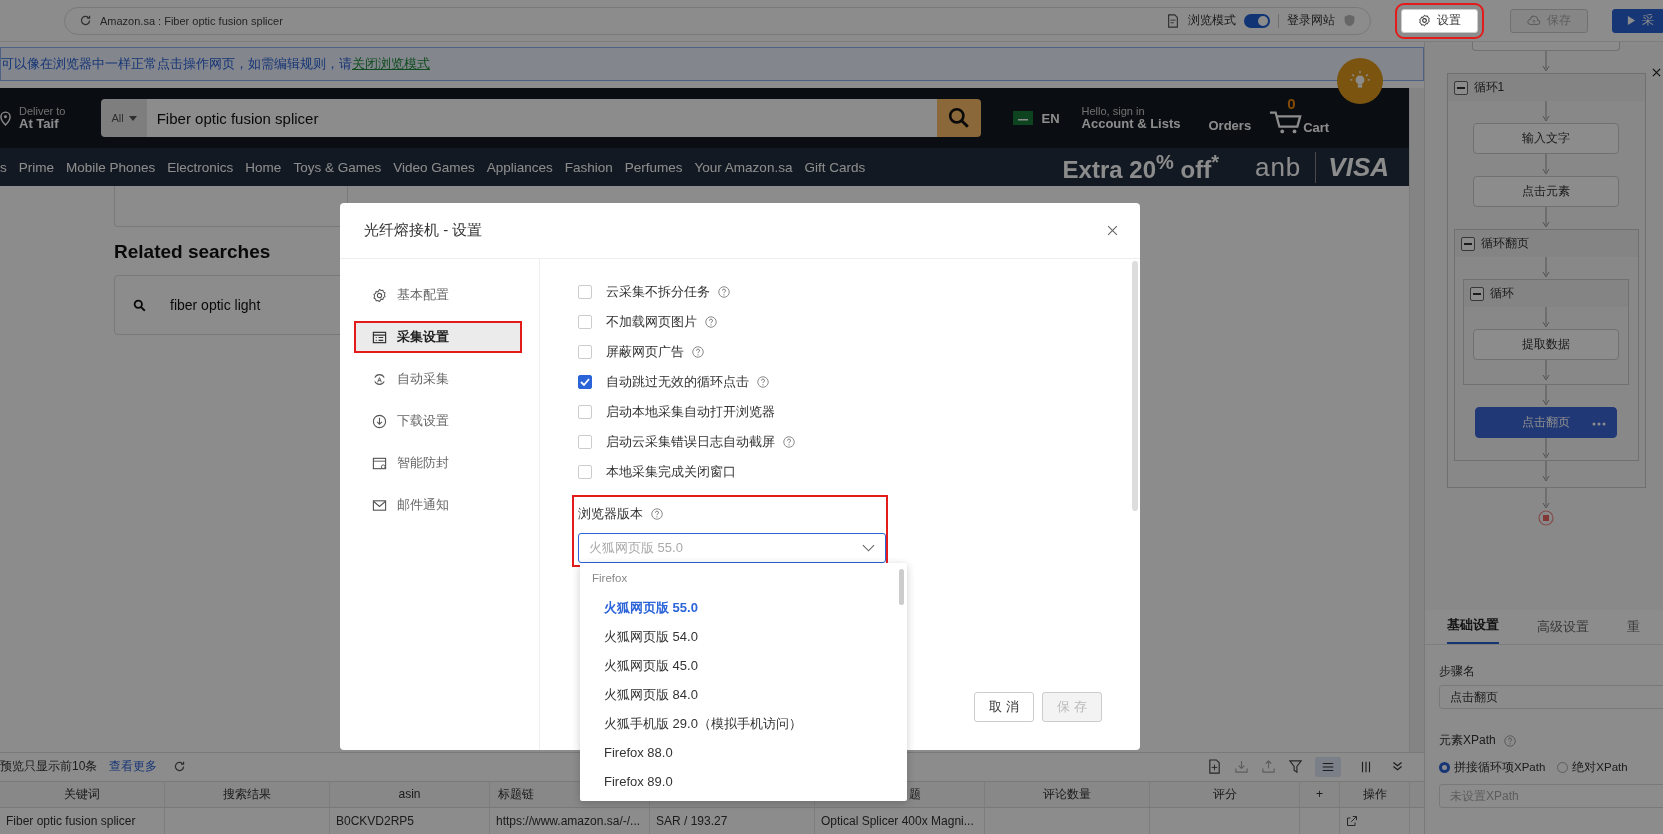 Image resolution: width=1663 pixels, height=834 pixels. Describe the element at coordinates (1546, 138) in the screenshot. I see `flow-node: 输入文字` at that location.